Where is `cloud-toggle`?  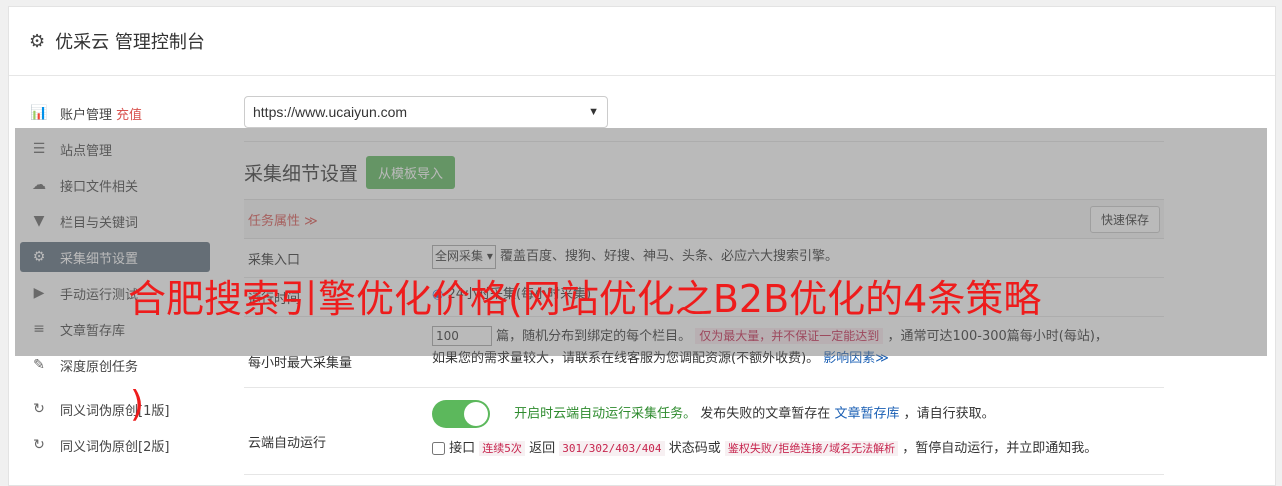 cloud-toggle is located at coordinates (461, 414).